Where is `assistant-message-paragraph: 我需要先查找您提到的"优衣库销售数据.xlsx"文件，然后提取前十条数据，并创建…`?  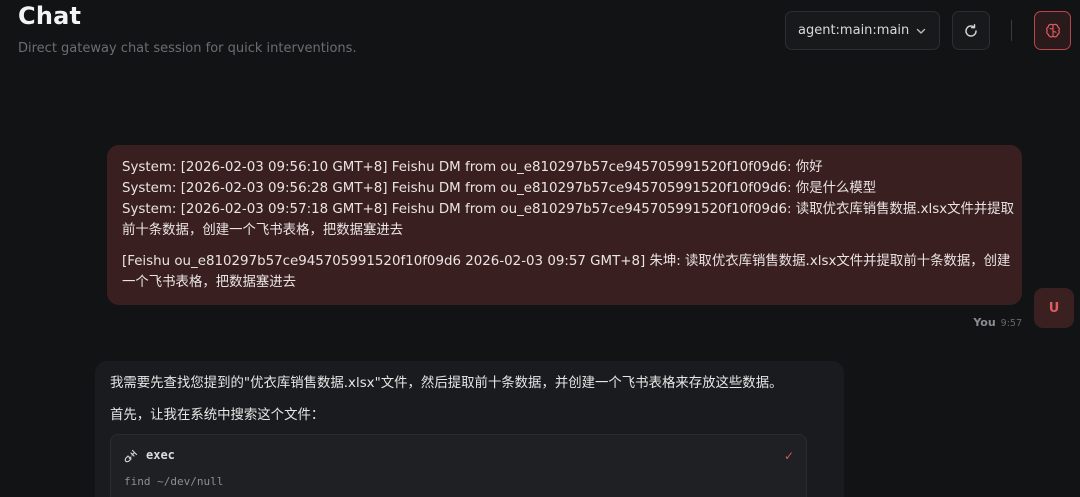 assistant-message-paragraph: 我需要先查找您提到的"优衣库销售数据.xlsx"文件，然后提取前十条数据，并创建… is located at coordinates (446, 383).